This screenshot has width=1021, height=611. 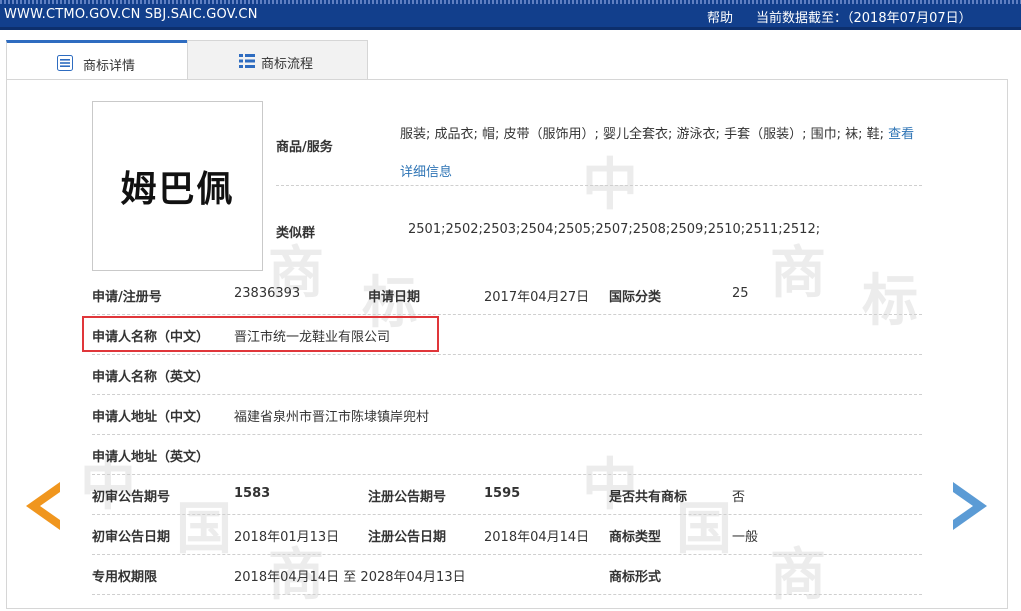 I want to click on trademark-image: 姆巴佩, so click(x=177, y=186).